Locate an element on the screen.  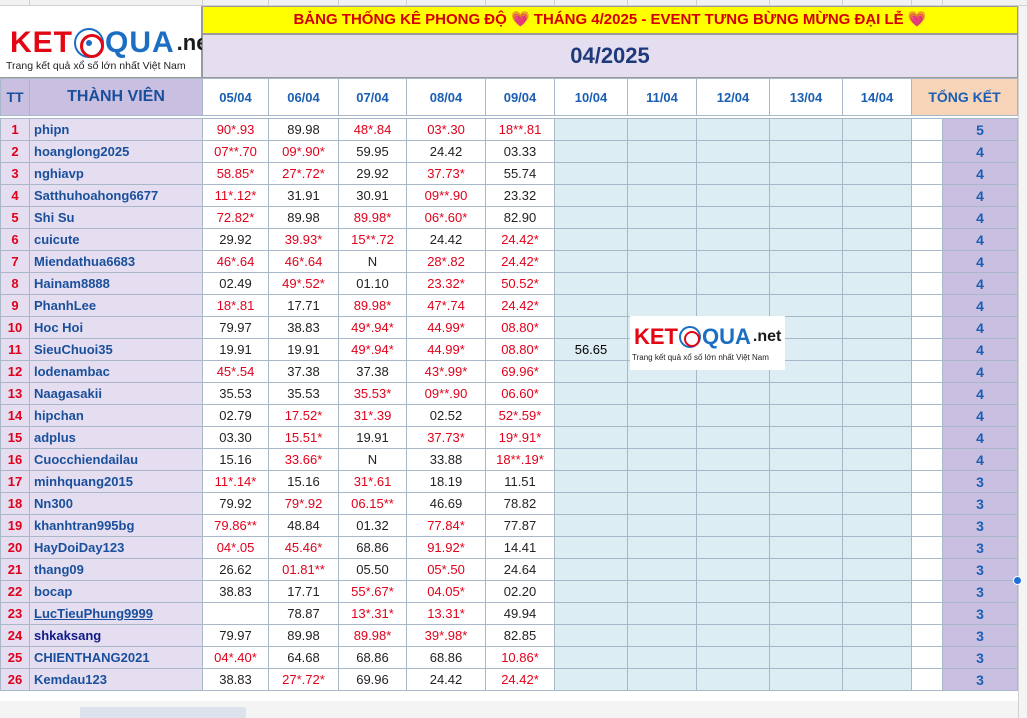
prediction-cell: 17.71 is located at coordinates (303, 305).